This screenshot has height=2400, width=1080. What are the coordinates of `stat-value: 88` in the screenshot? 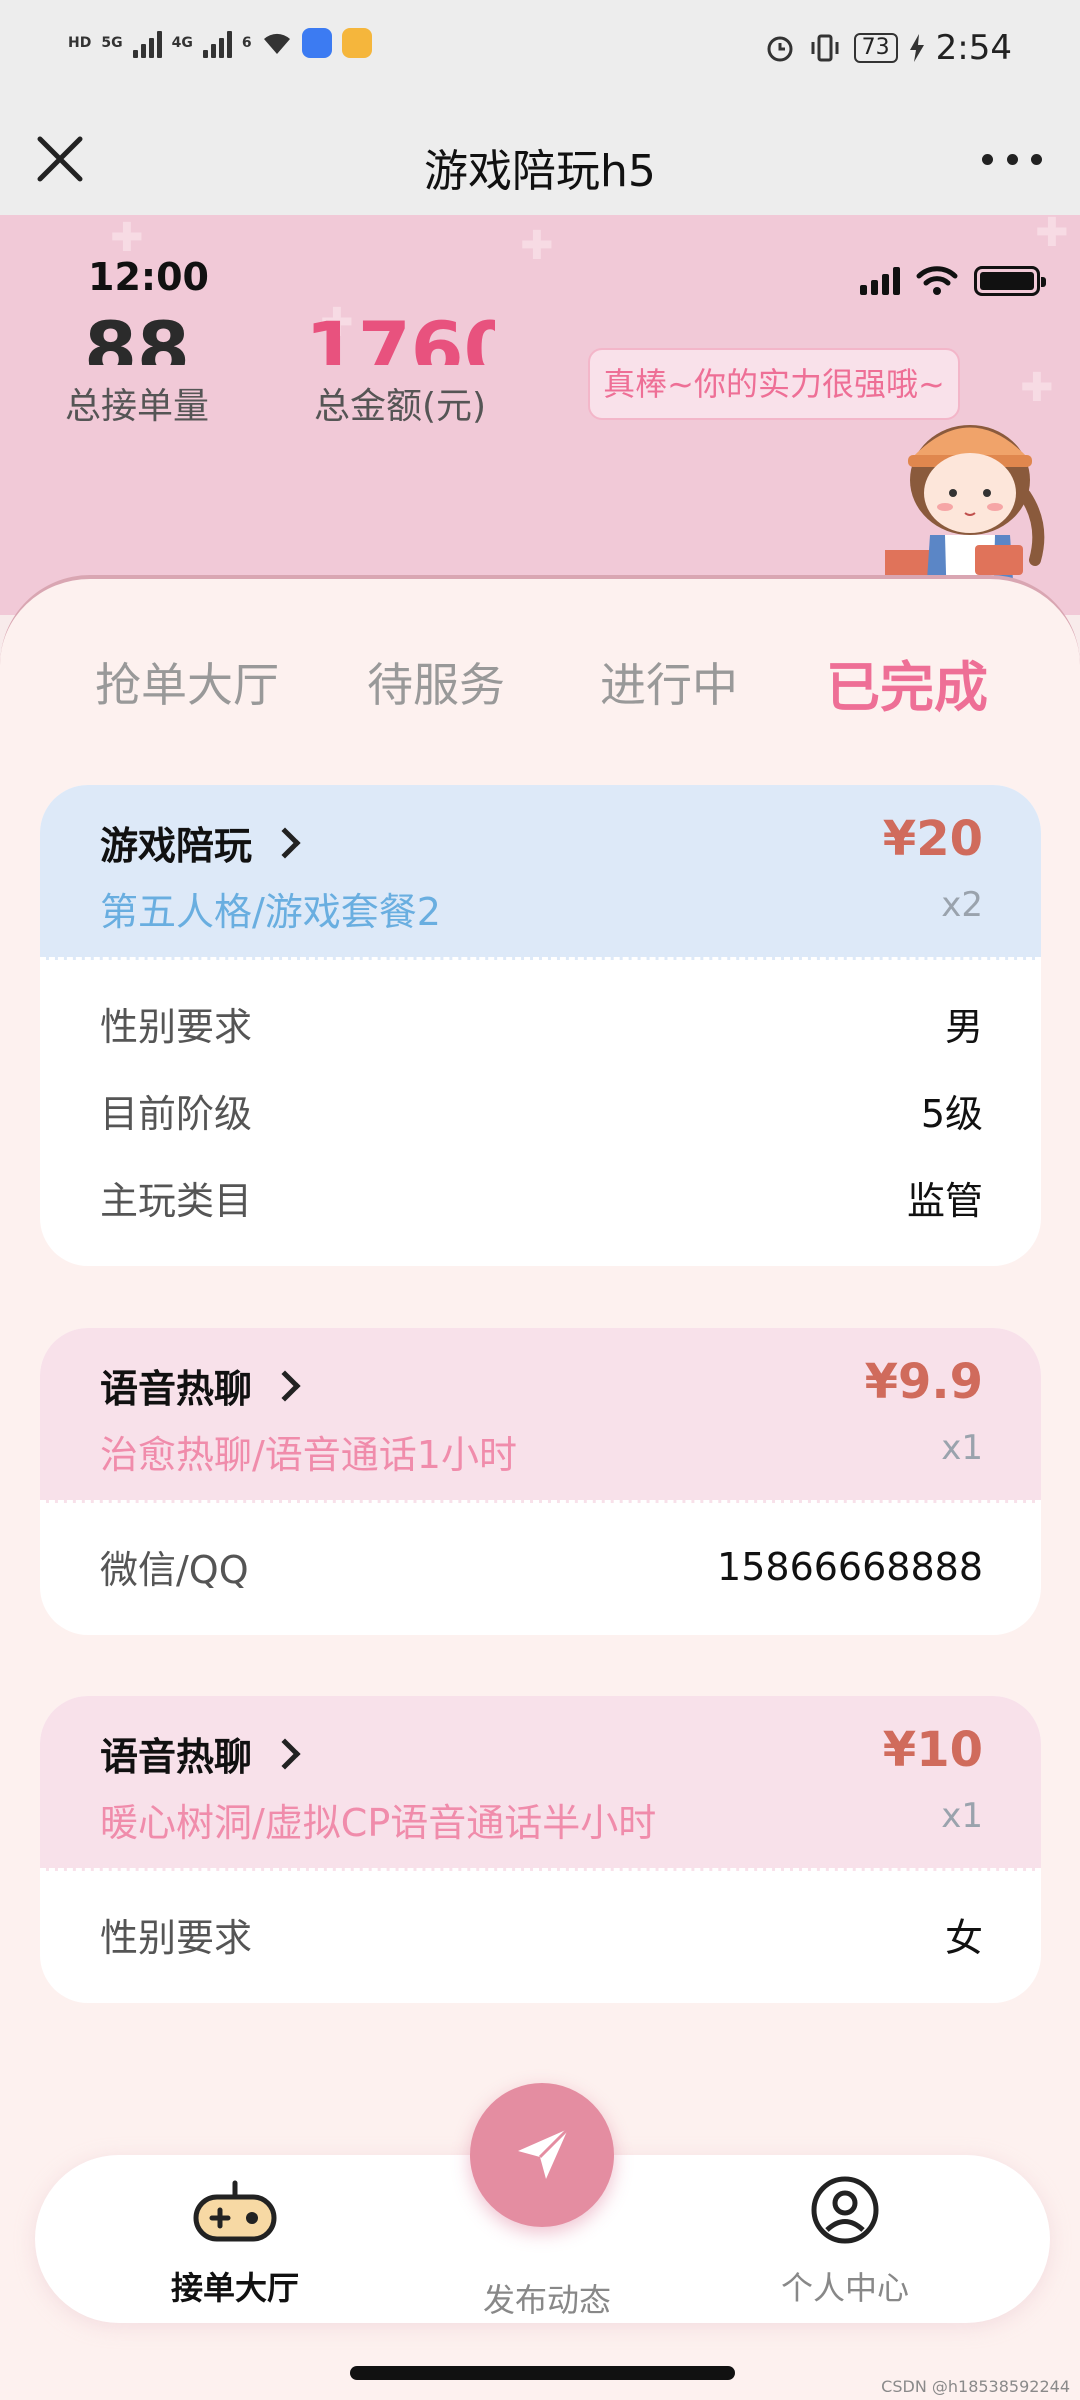 It's located at (137, 340).